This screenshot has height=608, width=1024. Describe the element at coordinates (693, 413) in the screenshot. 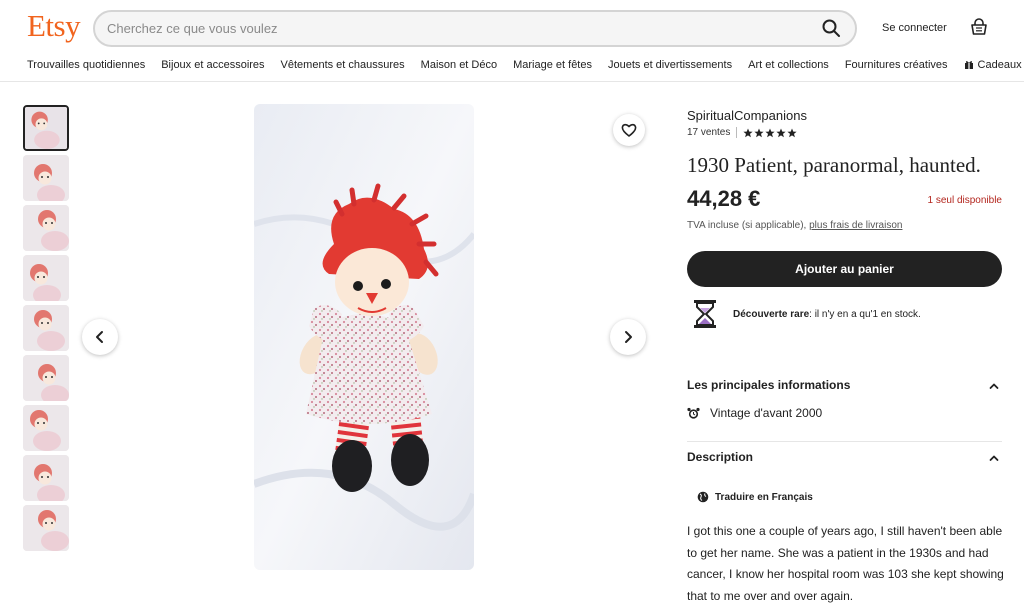

I see `alarm-clock-icon` at that location.